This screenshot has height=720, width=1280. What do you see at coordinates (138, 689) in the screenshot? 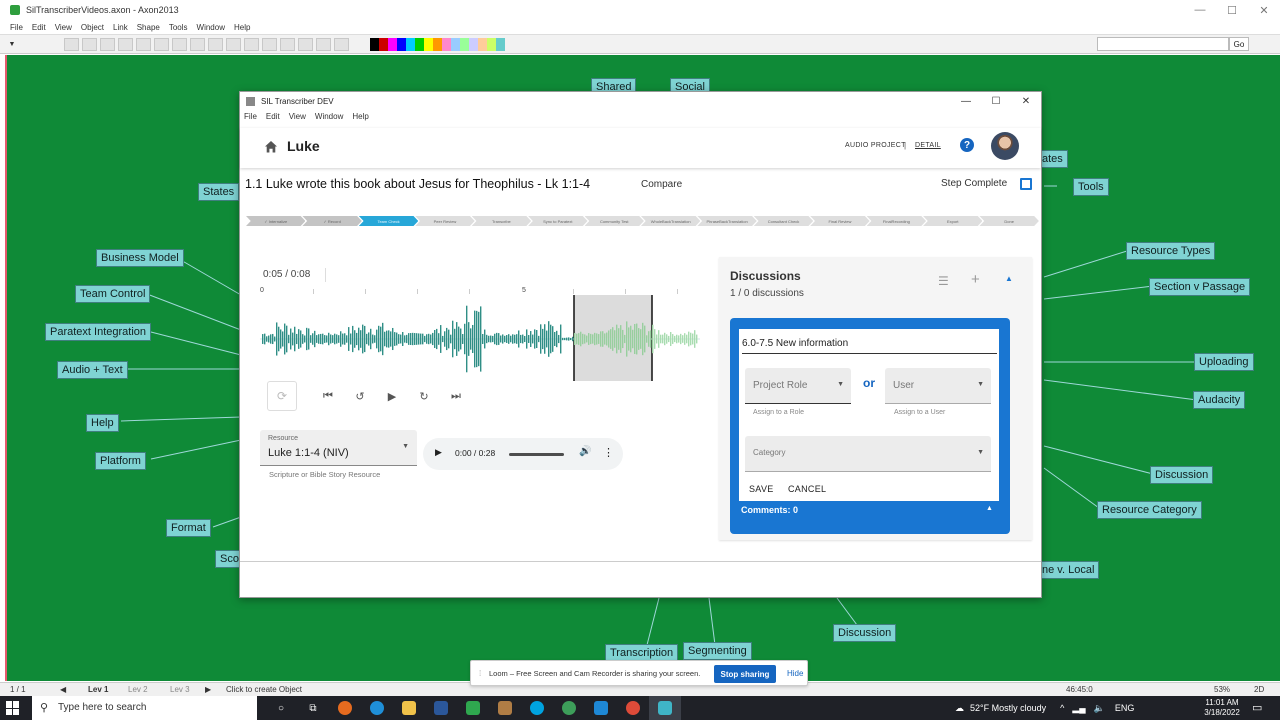
I see `tab-lev-2: Lev 2` at bounding box center [138, 689].